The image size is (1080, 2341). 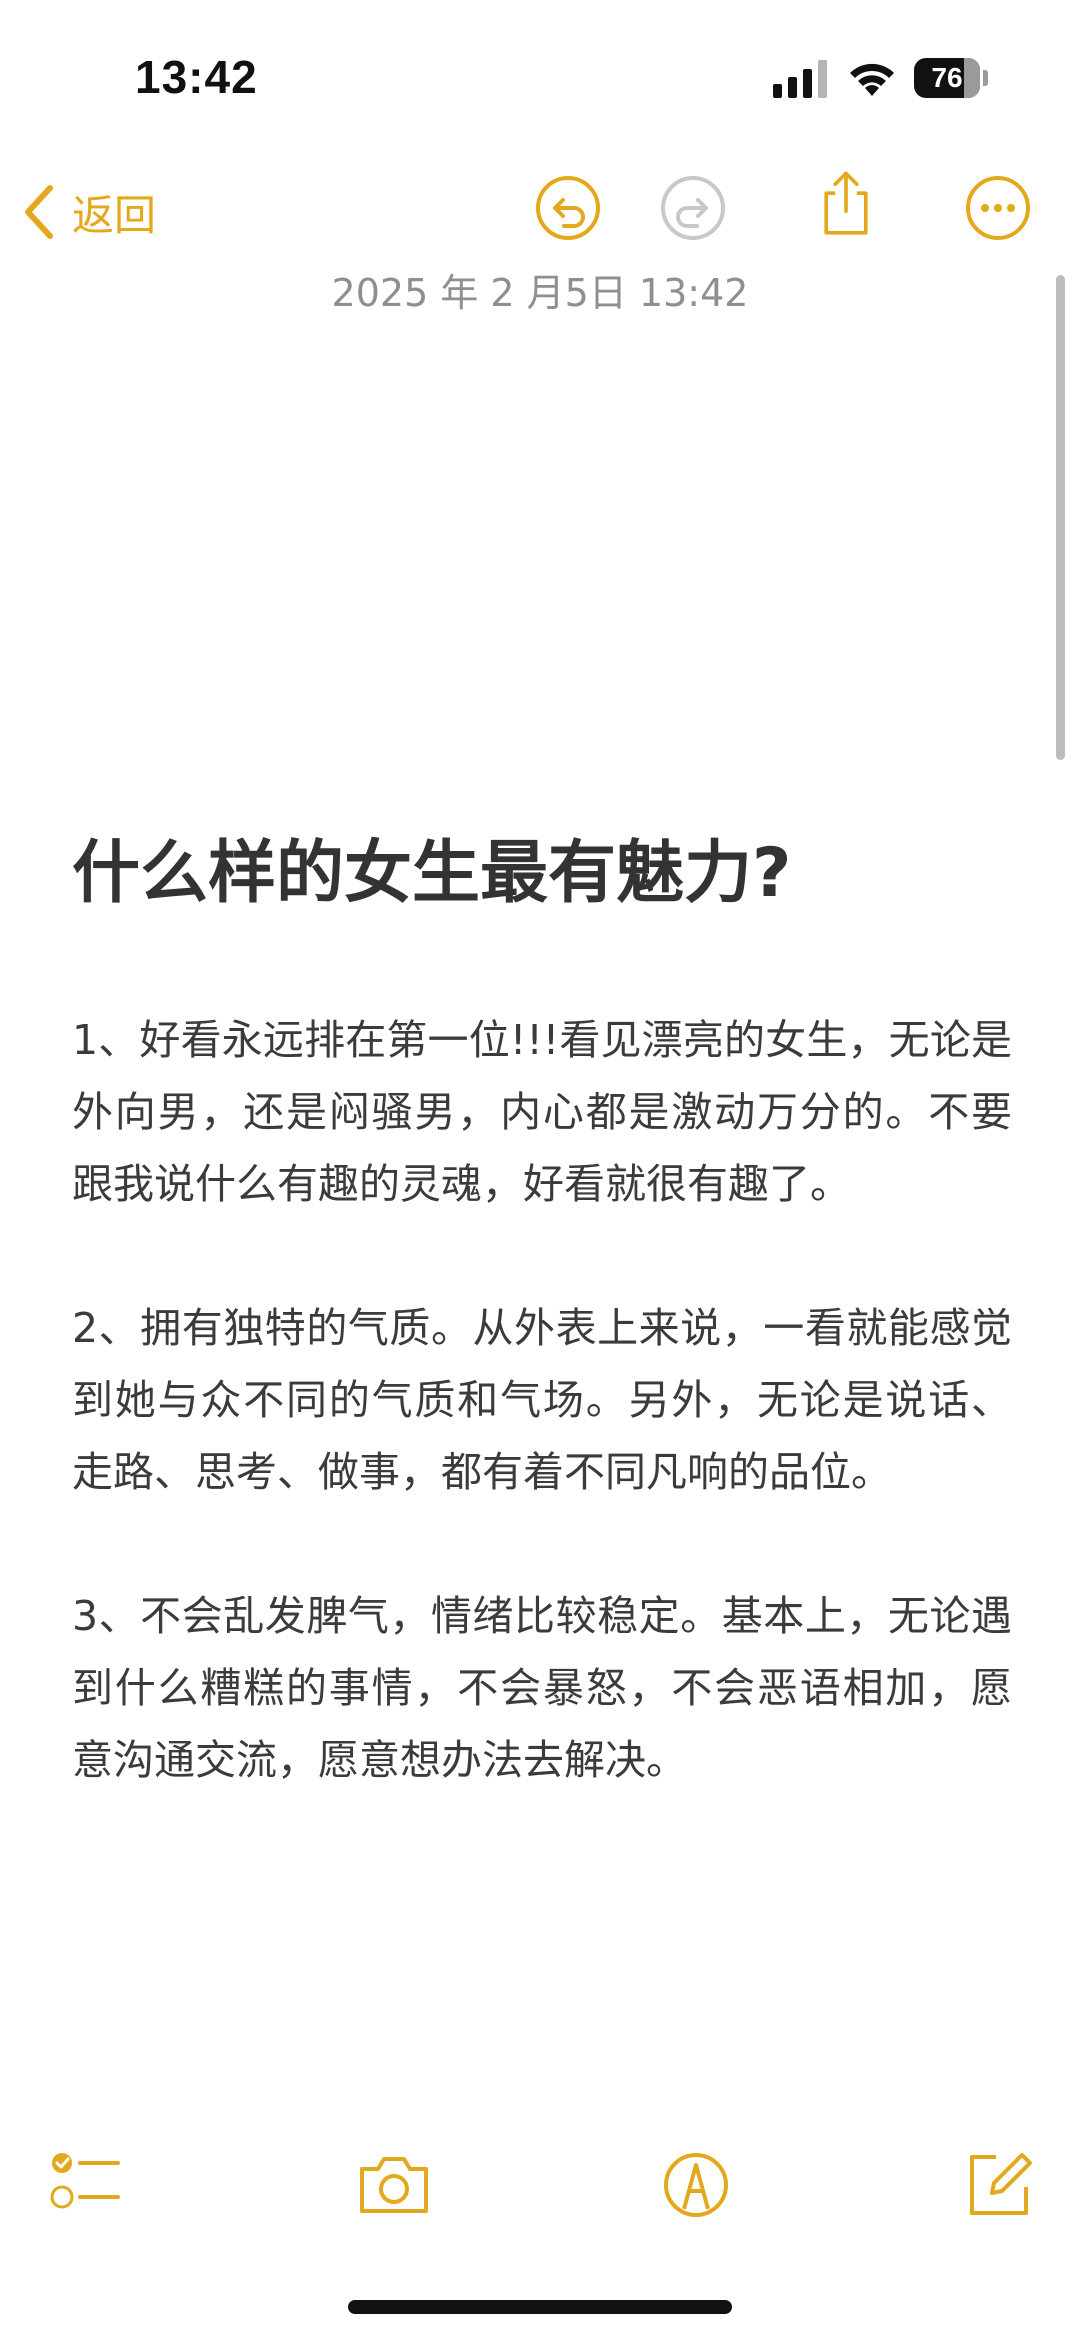 What do you see at coordinates (196, 77) in the screenshot?
I see `status-time: 13:42` at bounding box center [196, 77].